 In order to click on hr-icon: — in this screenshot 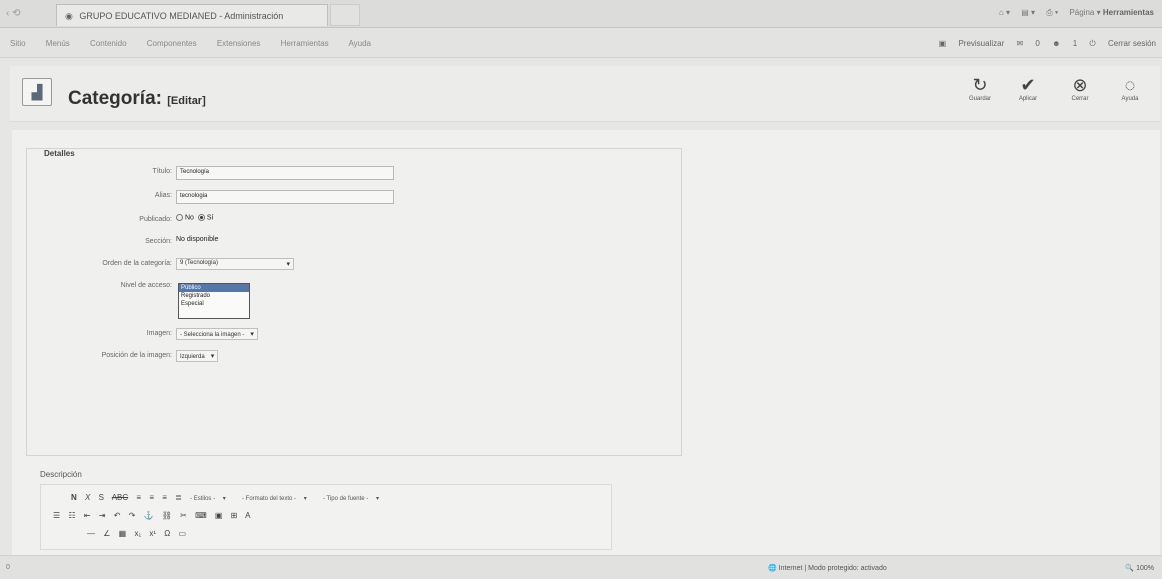, I will do `click(91, 533)`.